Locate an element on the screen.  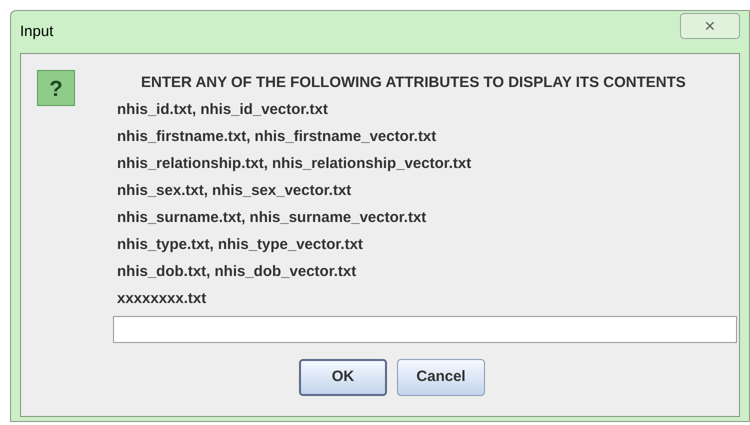
dialog-button: OK is located at coordinates (343, 377).